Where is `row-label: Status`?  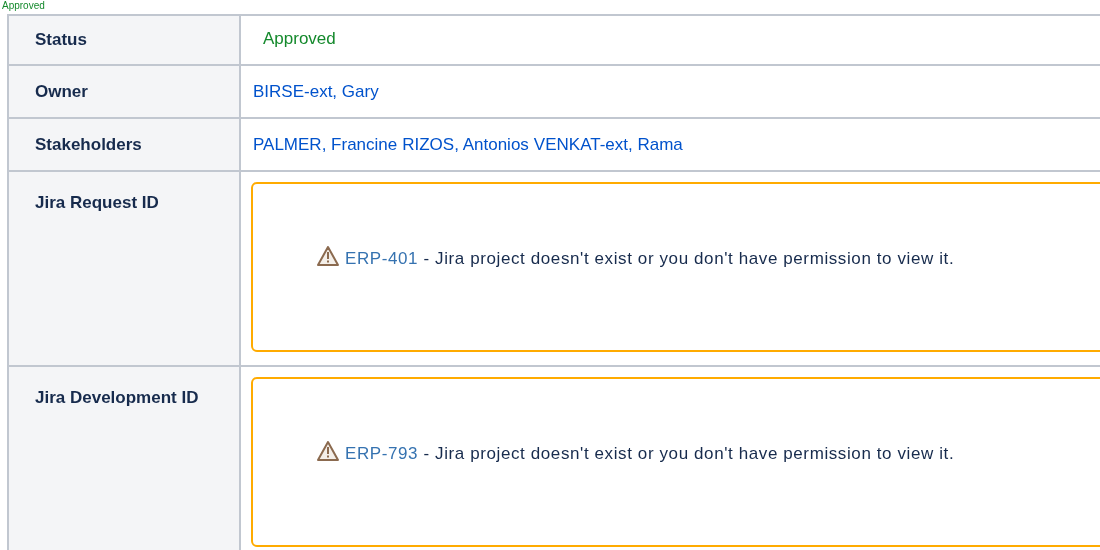
row-label: Status is located at coordinates (61, 40).